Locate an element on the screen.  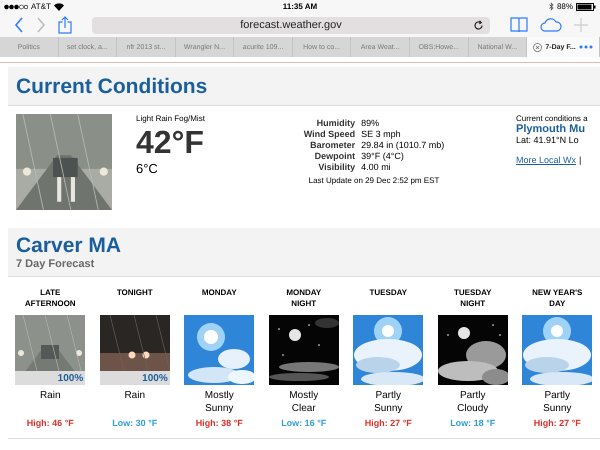
more-local-link: More Local Wx is located at coordinates (546, 160).